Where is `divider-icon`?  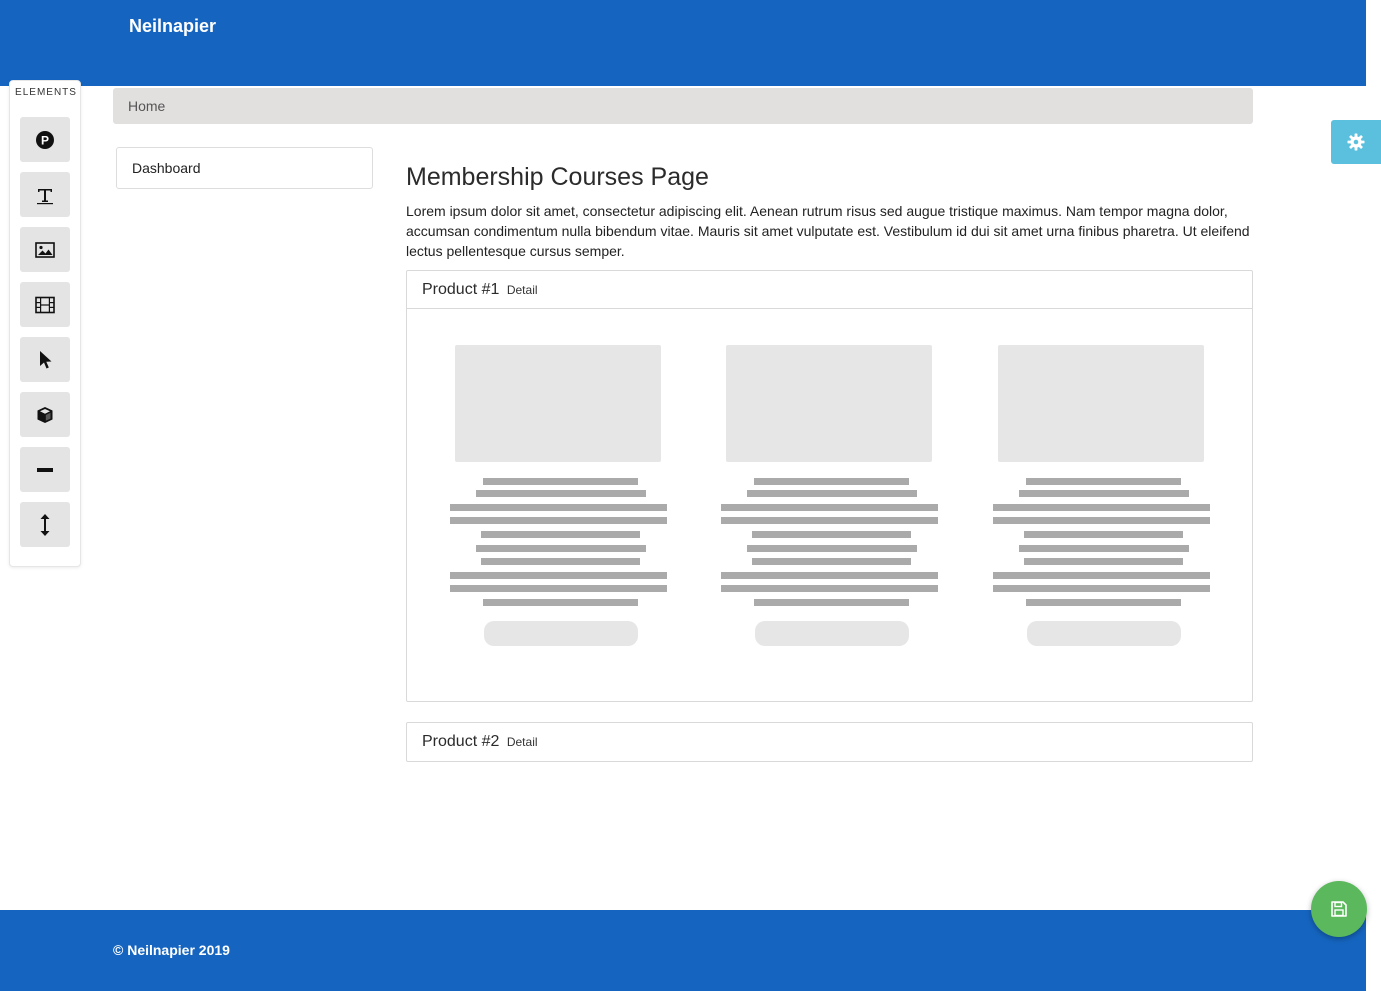
divider-icon is located at coordinates (45, 469).